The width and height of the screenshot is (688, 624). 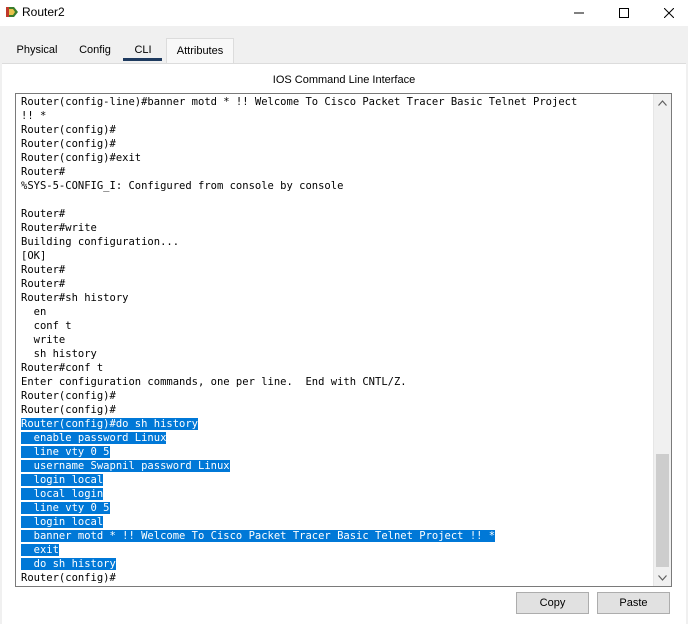 I want to click on terminal-line-text: conf t, so click(x=46, y=326).